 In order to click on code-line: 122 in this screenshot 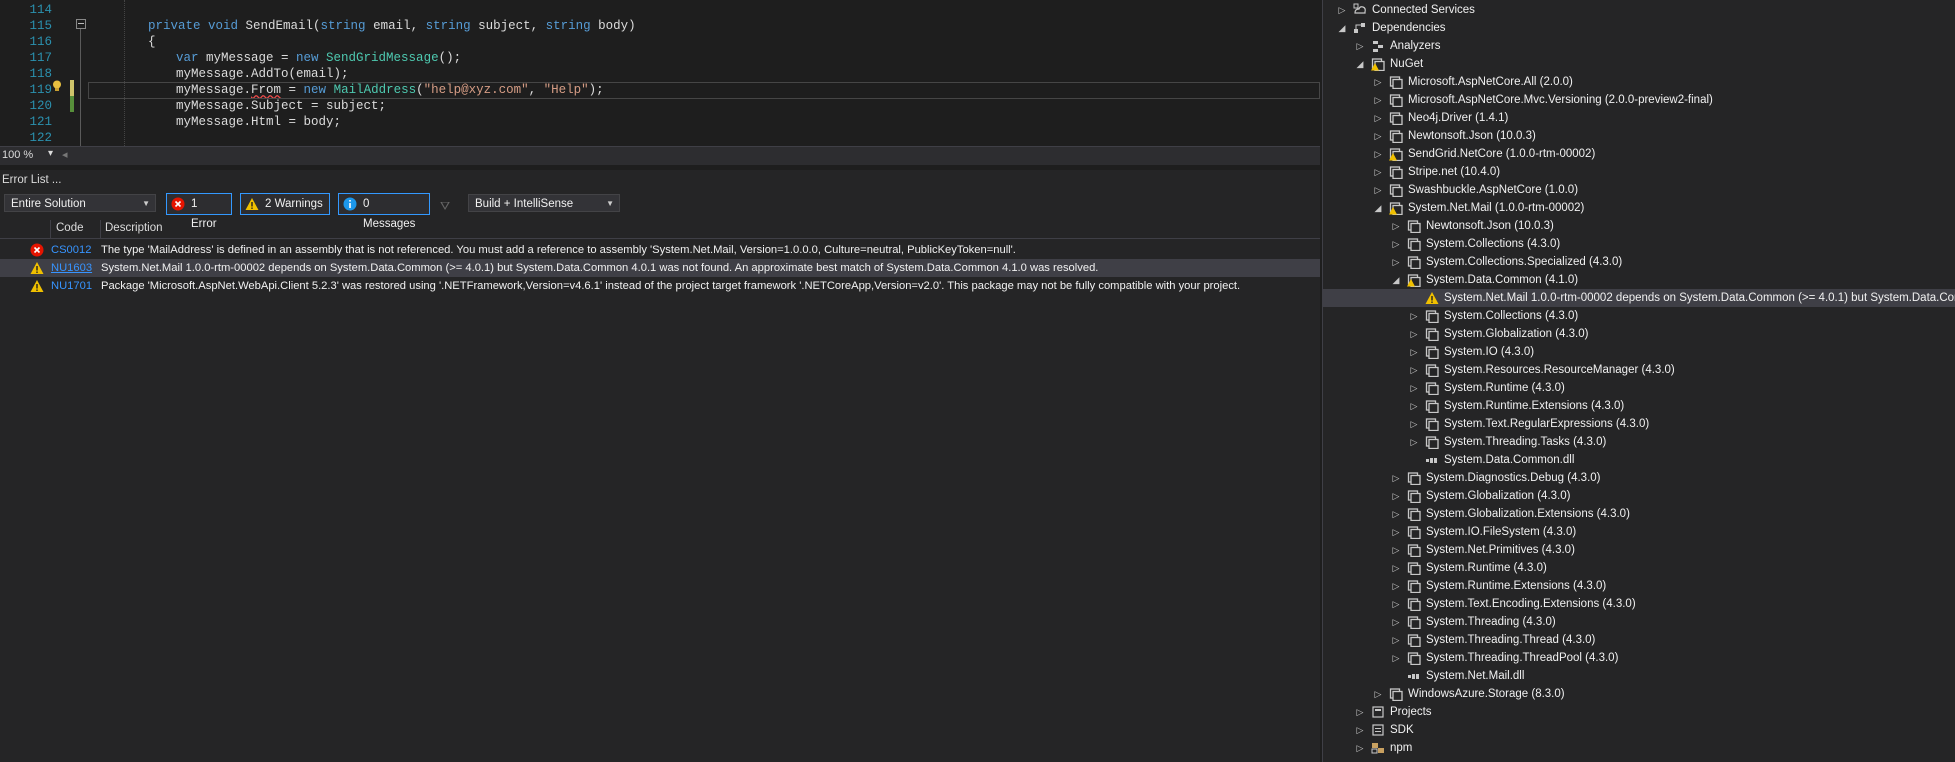, I will do `click(660, 138)`.